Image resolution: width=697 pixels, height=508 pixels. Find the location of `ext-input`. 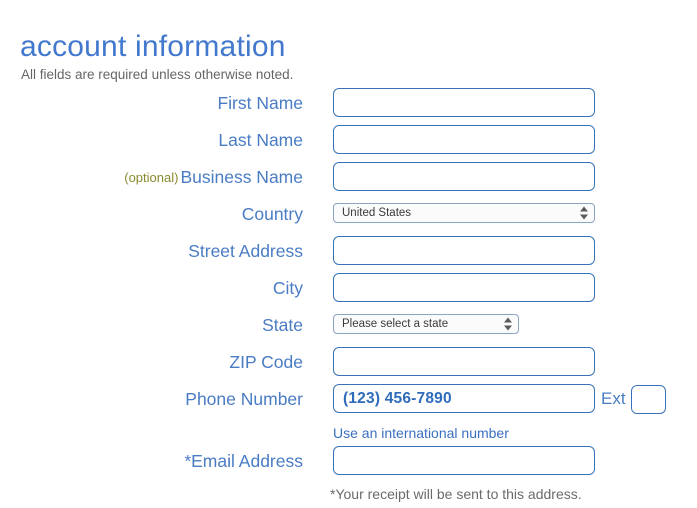

ext-input is located at coordinates (648, 399).